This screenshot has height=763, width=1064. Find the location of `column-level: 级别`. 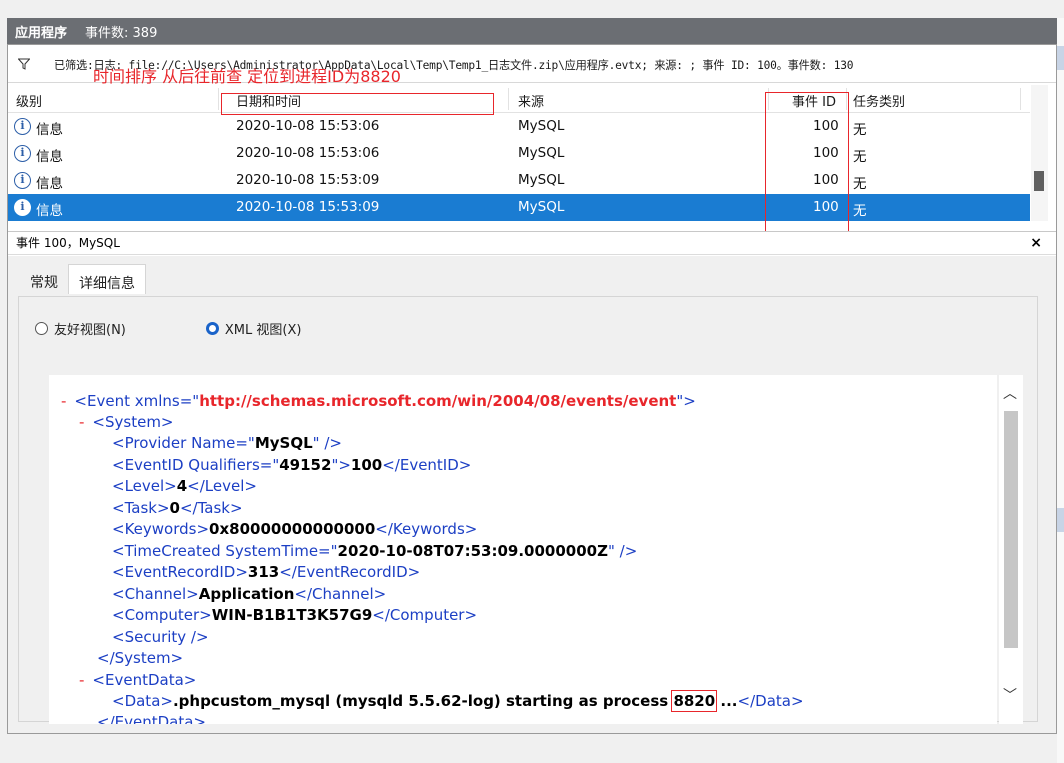

column-level: 级别 is located at coordinates (29, 100).